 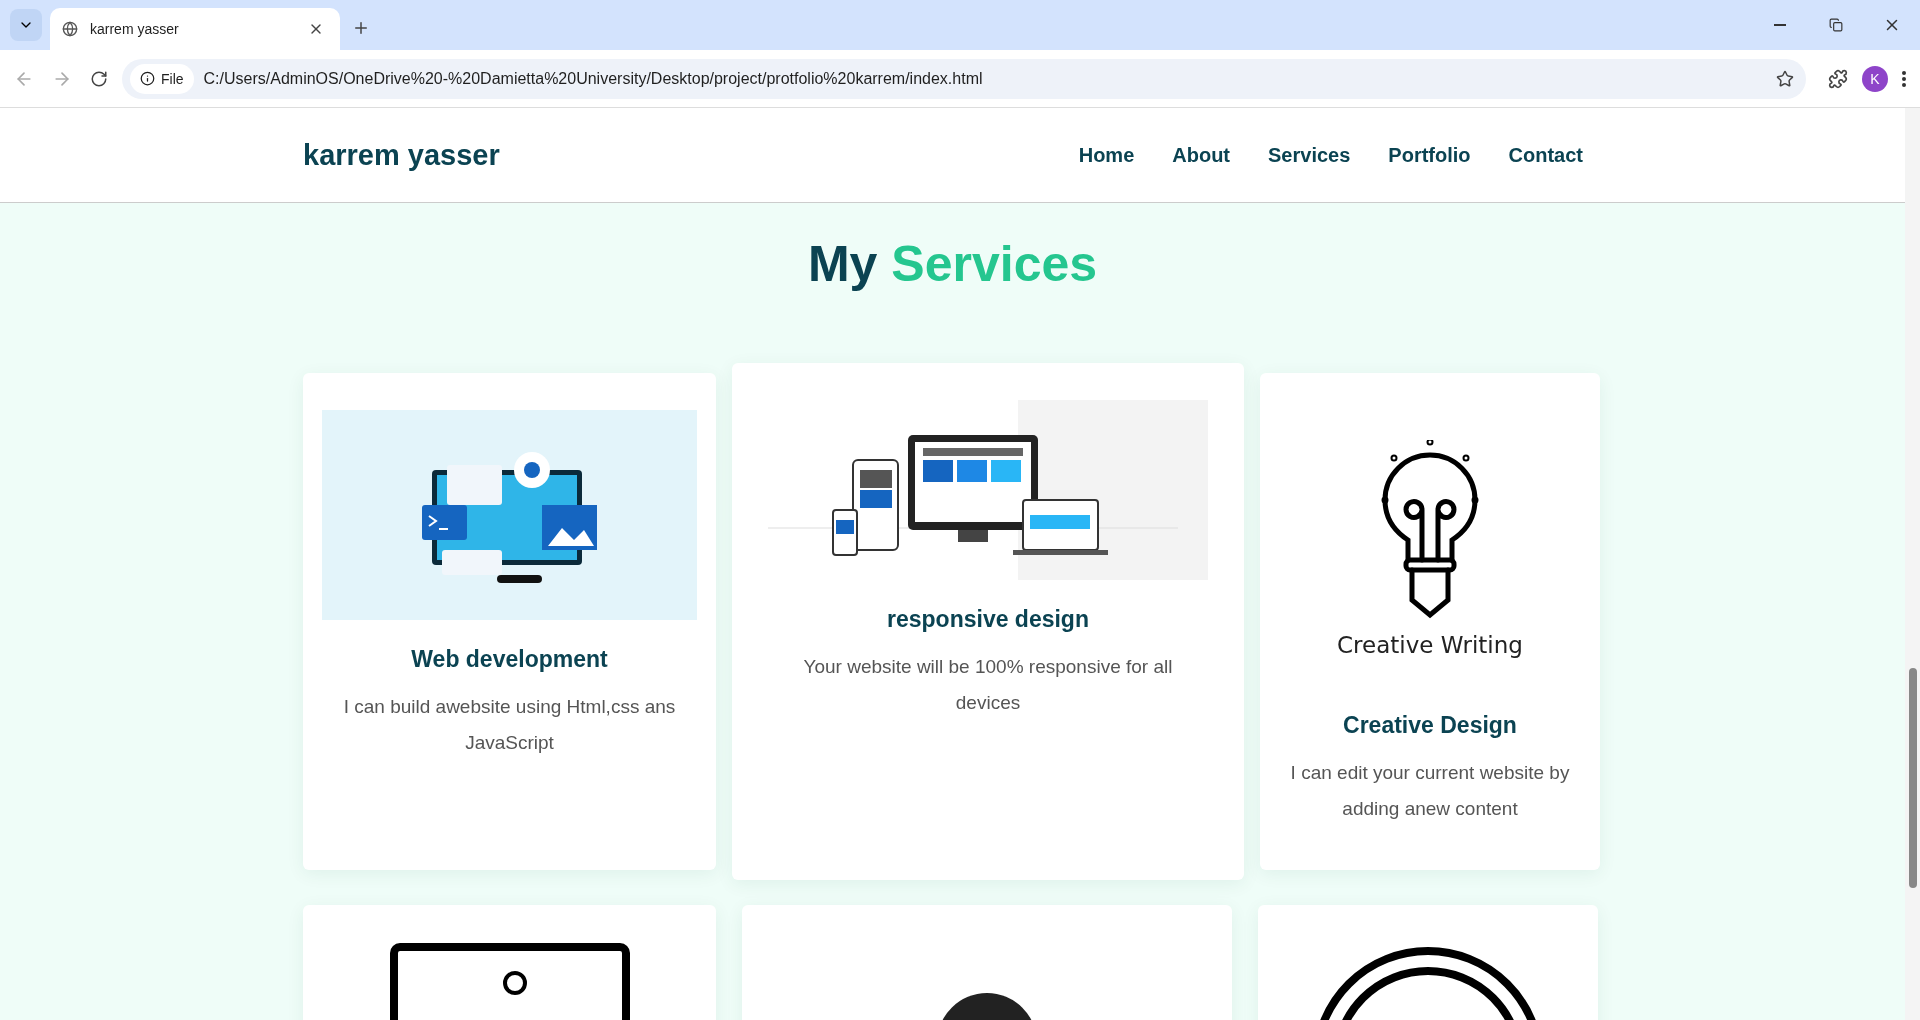 What do you see at coordinates (135, 29) in the screenshot?
I see `tab-title: karrem yasser` at bounding box center [135, 29].